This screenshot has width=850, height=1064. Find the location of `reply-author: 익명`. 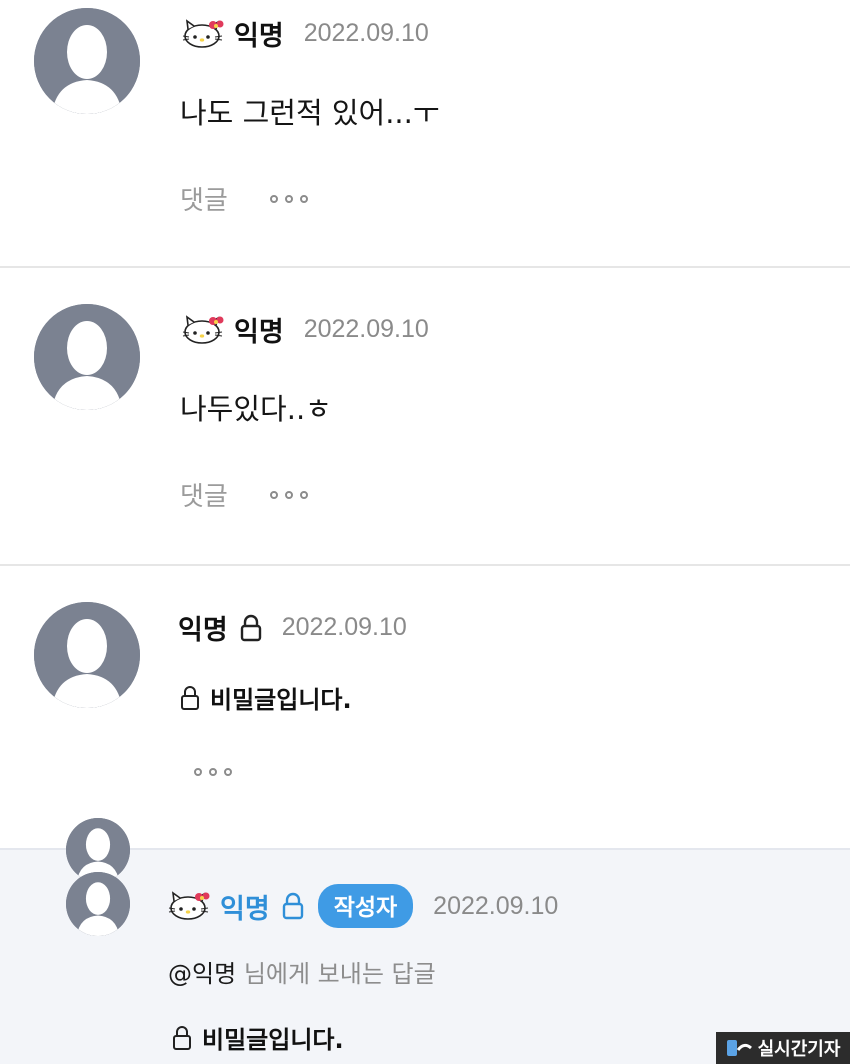

reply-author: 익명 is located at coordinates (245, 909).